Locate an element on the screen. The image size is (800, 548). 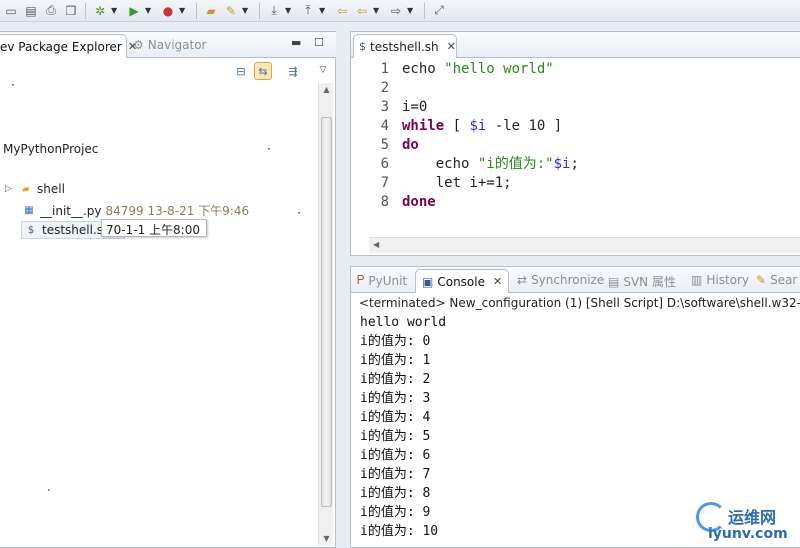
tab-label: Synchronize is located at coordinates (568, 280).